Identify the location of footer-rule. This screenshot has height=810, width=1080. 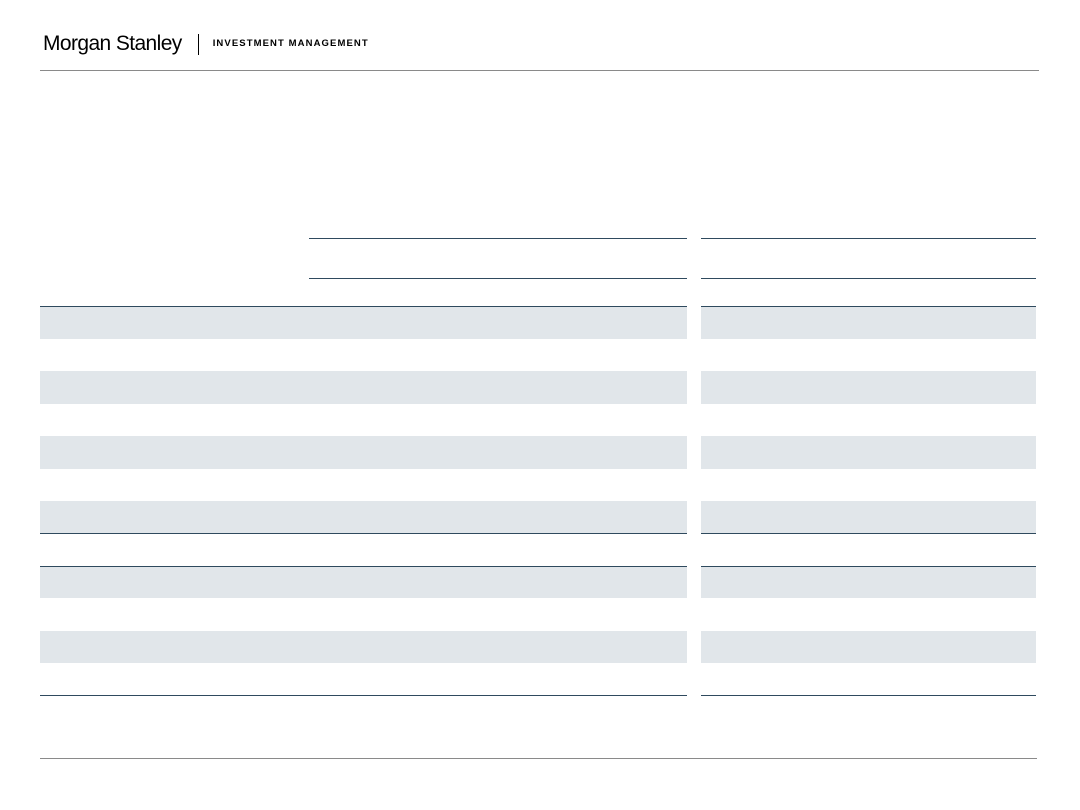
(538, 758).